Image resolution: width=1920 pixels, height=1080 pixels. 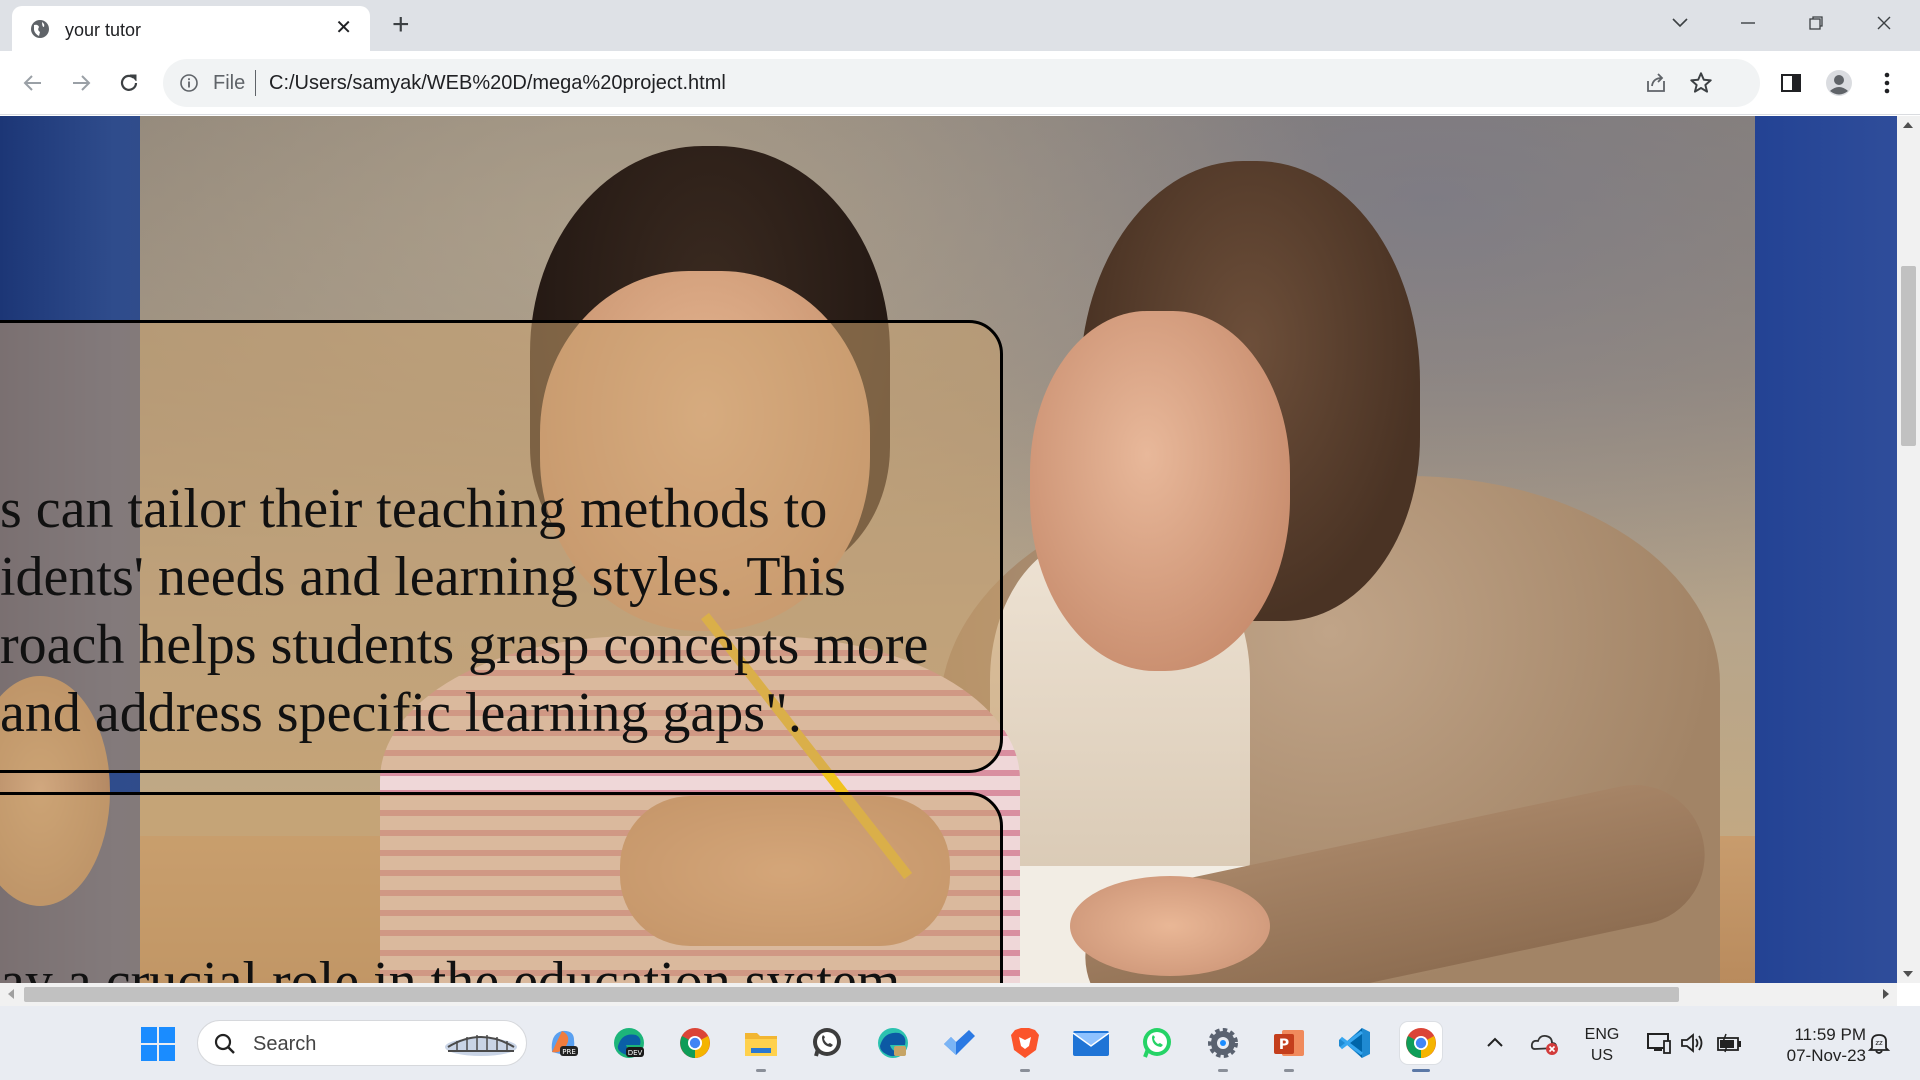 I want to click on brave-lion-icon, so click(x=1025, y=1043).